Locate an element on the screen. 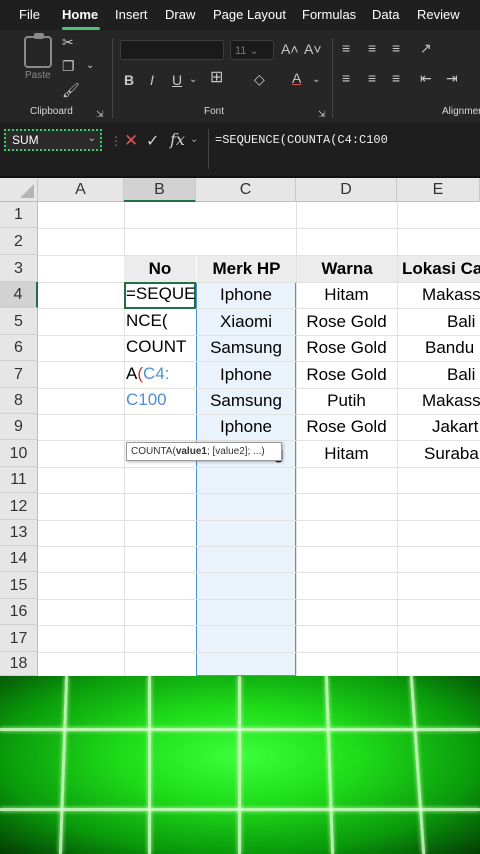 The image size is (480, 854). indent-icon: ⇤ is located at coordinates (426, 78).